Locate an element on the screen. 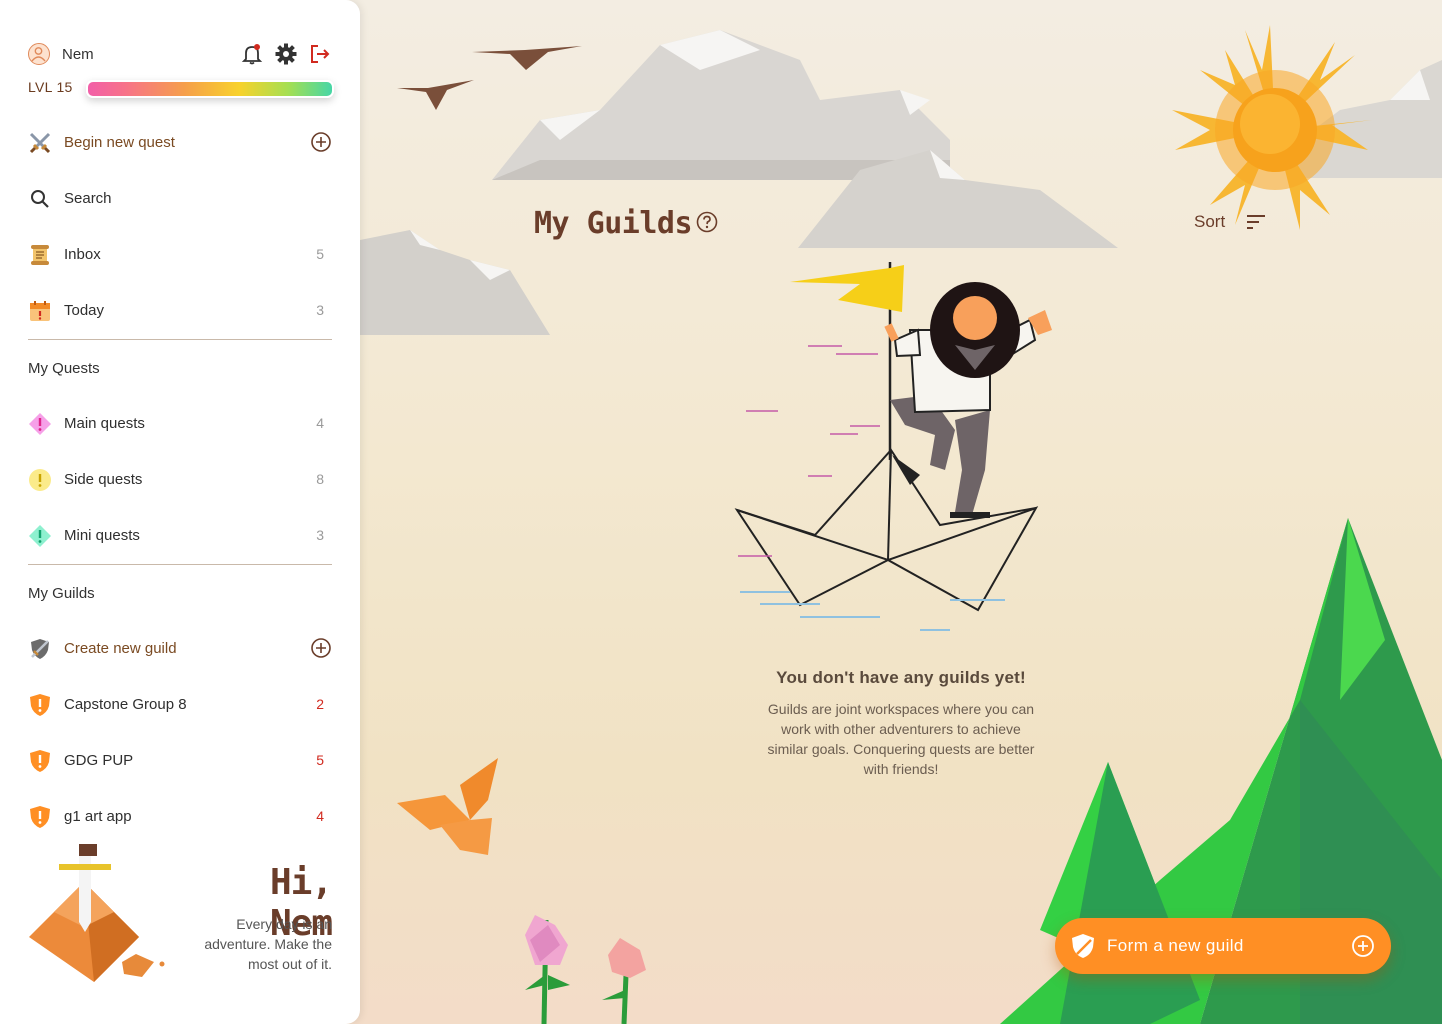  sidebar-item-label: GDG PUP is located at coordinates (99, 760).